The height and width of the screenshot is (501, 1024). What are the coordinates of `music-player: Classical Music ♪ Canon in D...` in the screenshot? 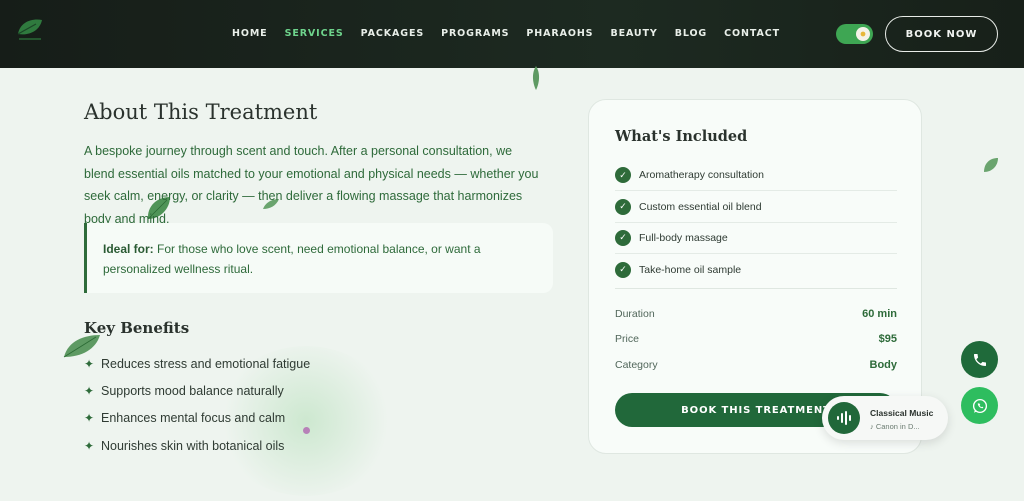 It's located at (885, 418).